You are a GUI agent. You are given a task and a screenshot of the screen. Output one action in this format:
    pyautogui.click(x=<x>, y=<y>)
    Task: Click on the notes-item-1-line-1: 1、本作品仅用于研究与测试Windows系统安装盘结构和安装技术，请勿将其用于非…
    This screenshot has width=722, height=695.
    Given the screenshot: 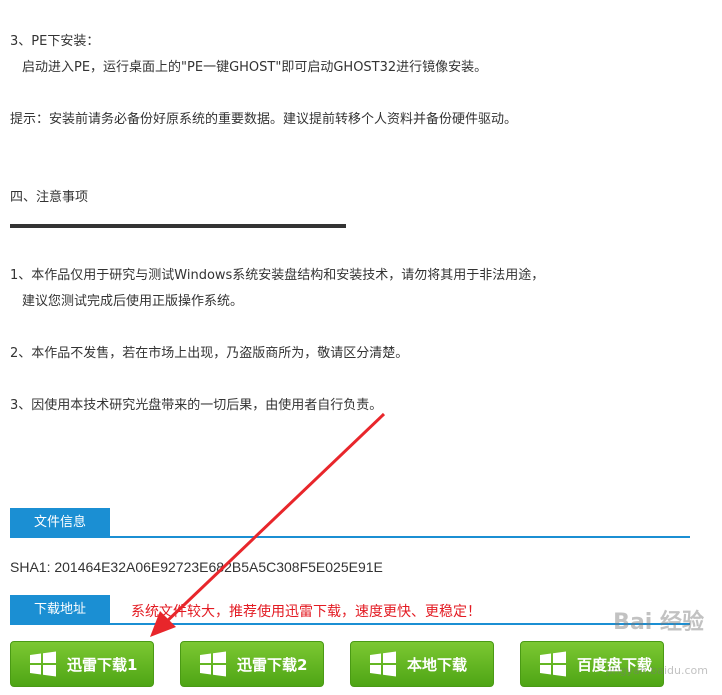 What is the action you would take?
    pyautogui.click(x=277, y=275)
    